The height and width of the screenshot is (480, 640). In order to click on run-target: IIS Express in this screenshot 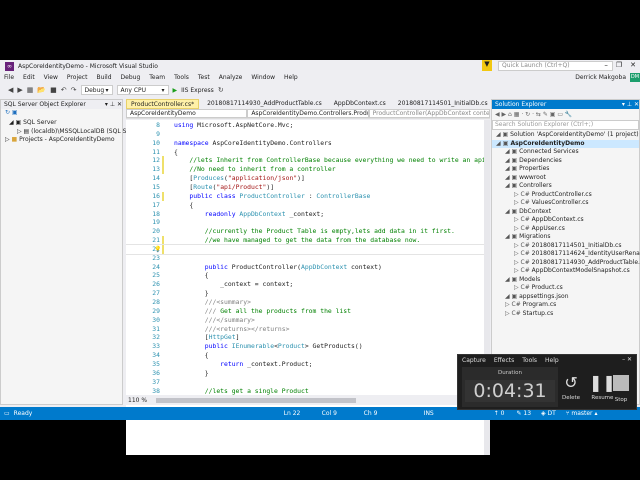, I will do `click(197, 90)`.